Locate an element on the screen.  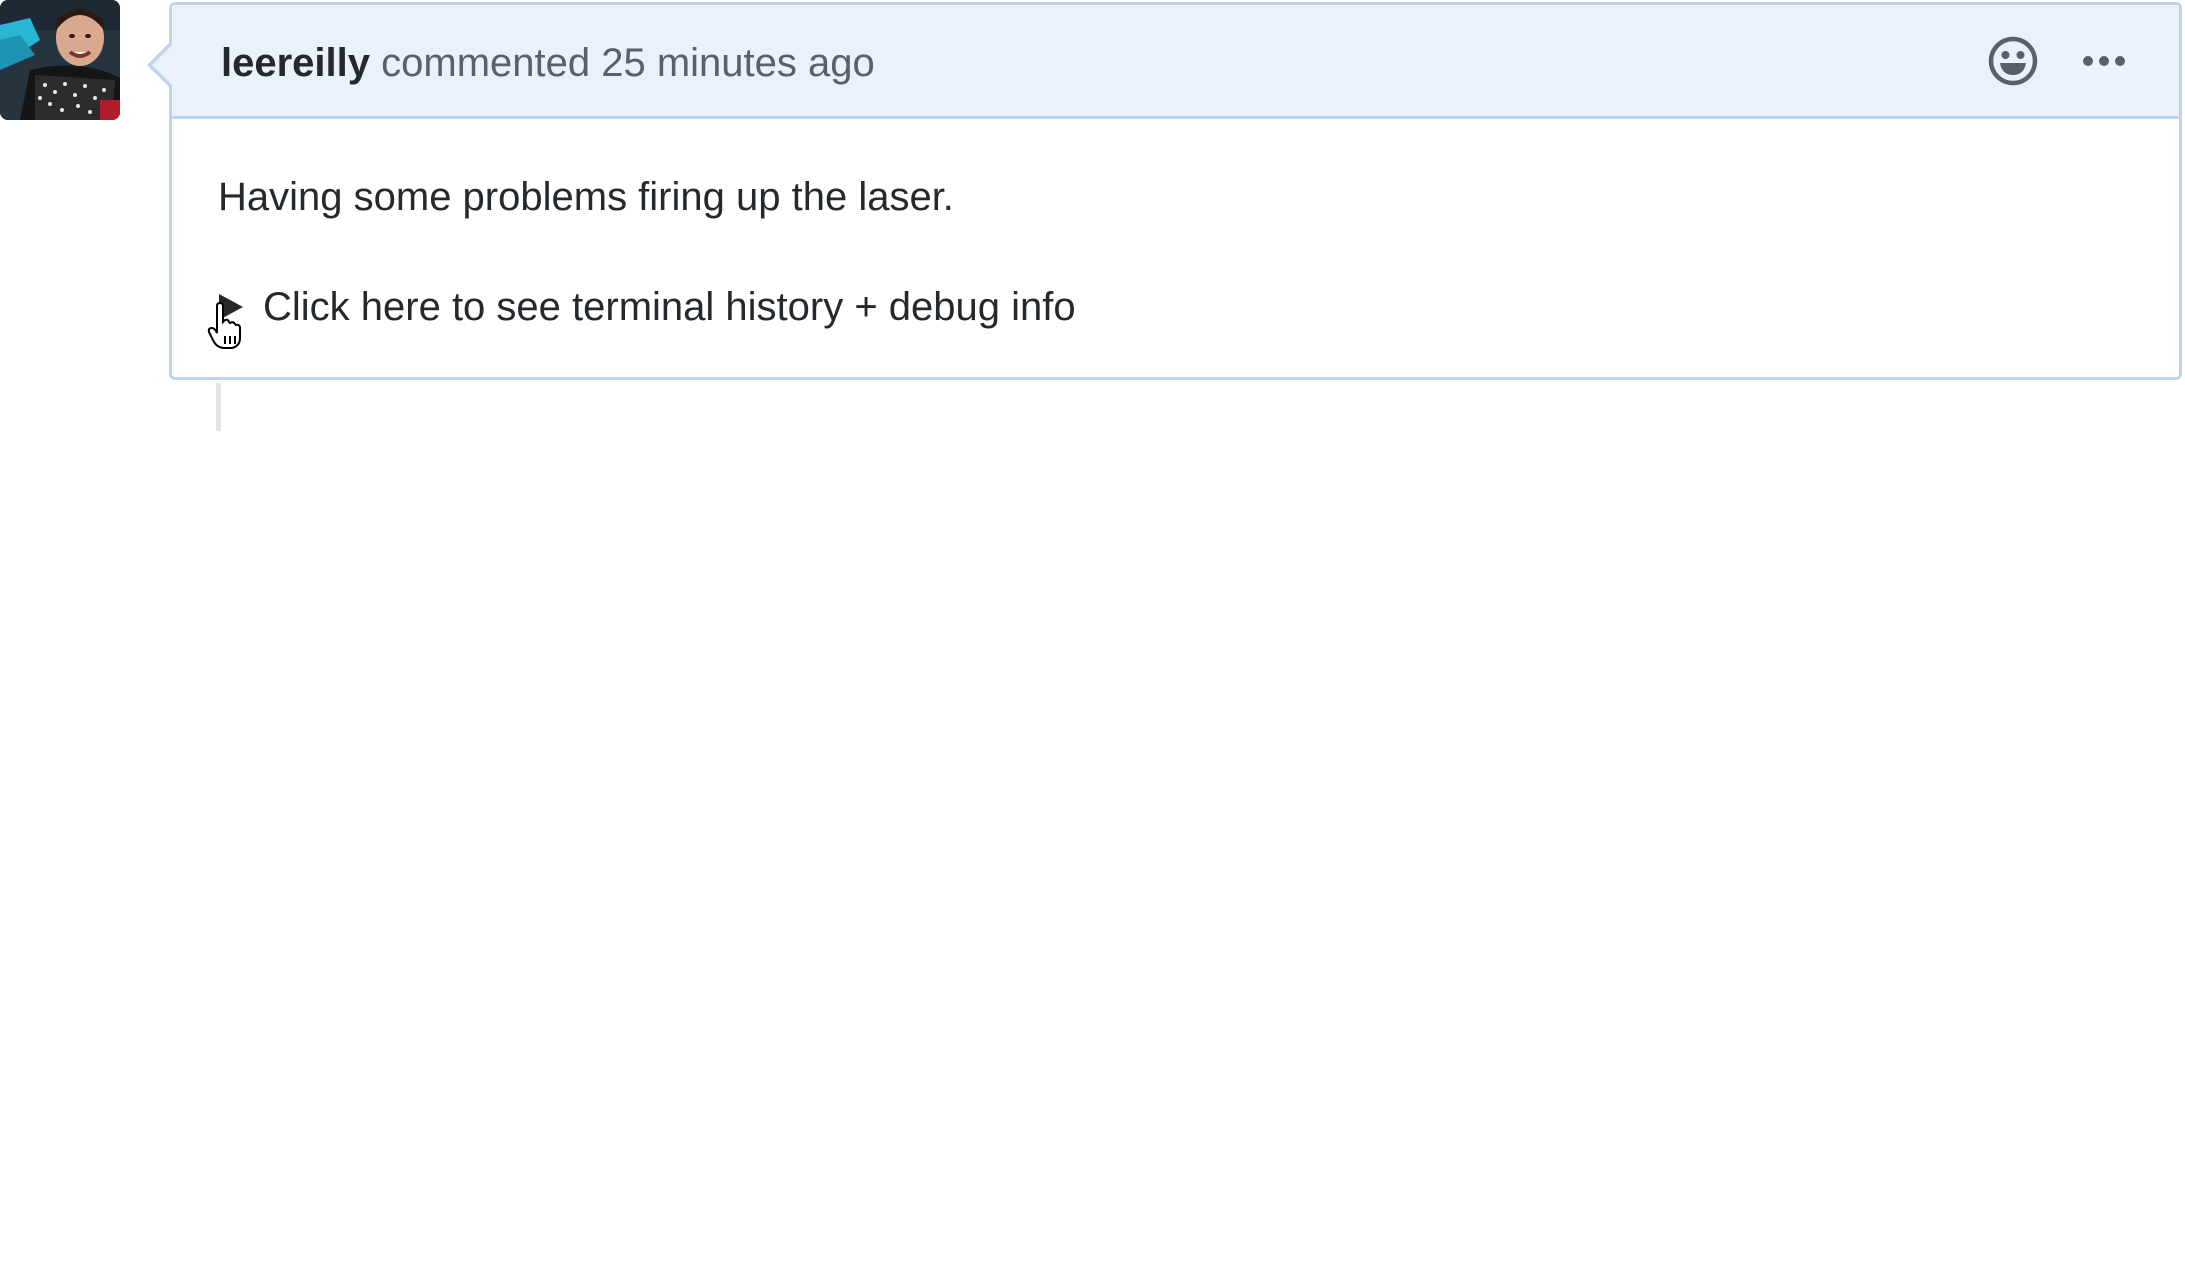
comment-header: leereilly commented 25 minutes ago is located at coordinates (1175, 62).